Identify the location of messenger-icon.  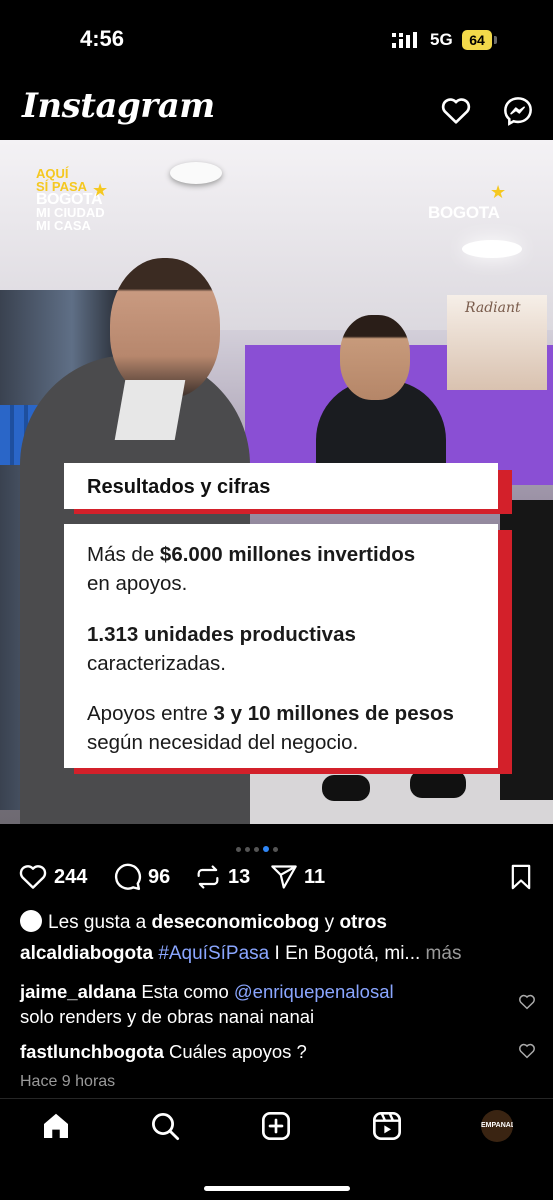
(518, 111).